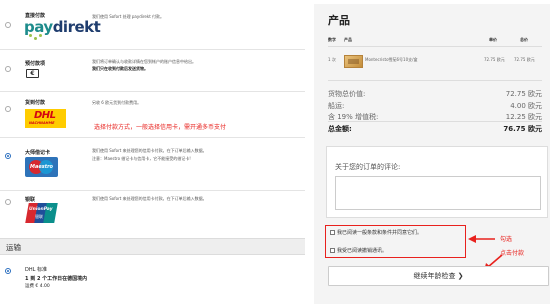 This screenshot has width=554, height=304. I want to click on col-header-total: 总价, so click(524, 39).